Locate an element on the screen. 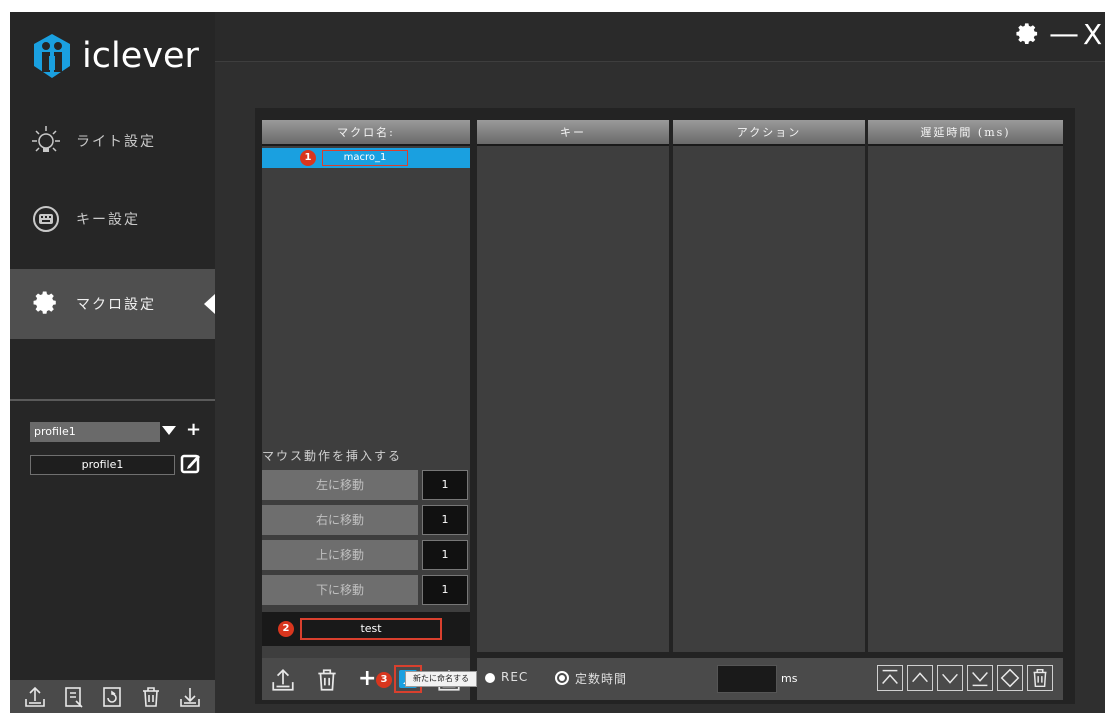 The image size is (1105, 713). macro-list-item: 1 macro_1 is located at coordinates (366, 158).